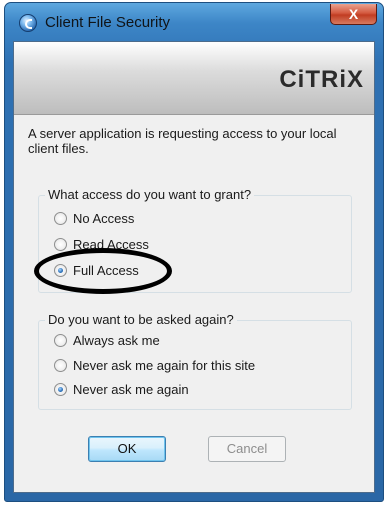 This screenshot has height=510, width=390. I want to click on radio-never-ask: Never ask me again, so click(121, 389).